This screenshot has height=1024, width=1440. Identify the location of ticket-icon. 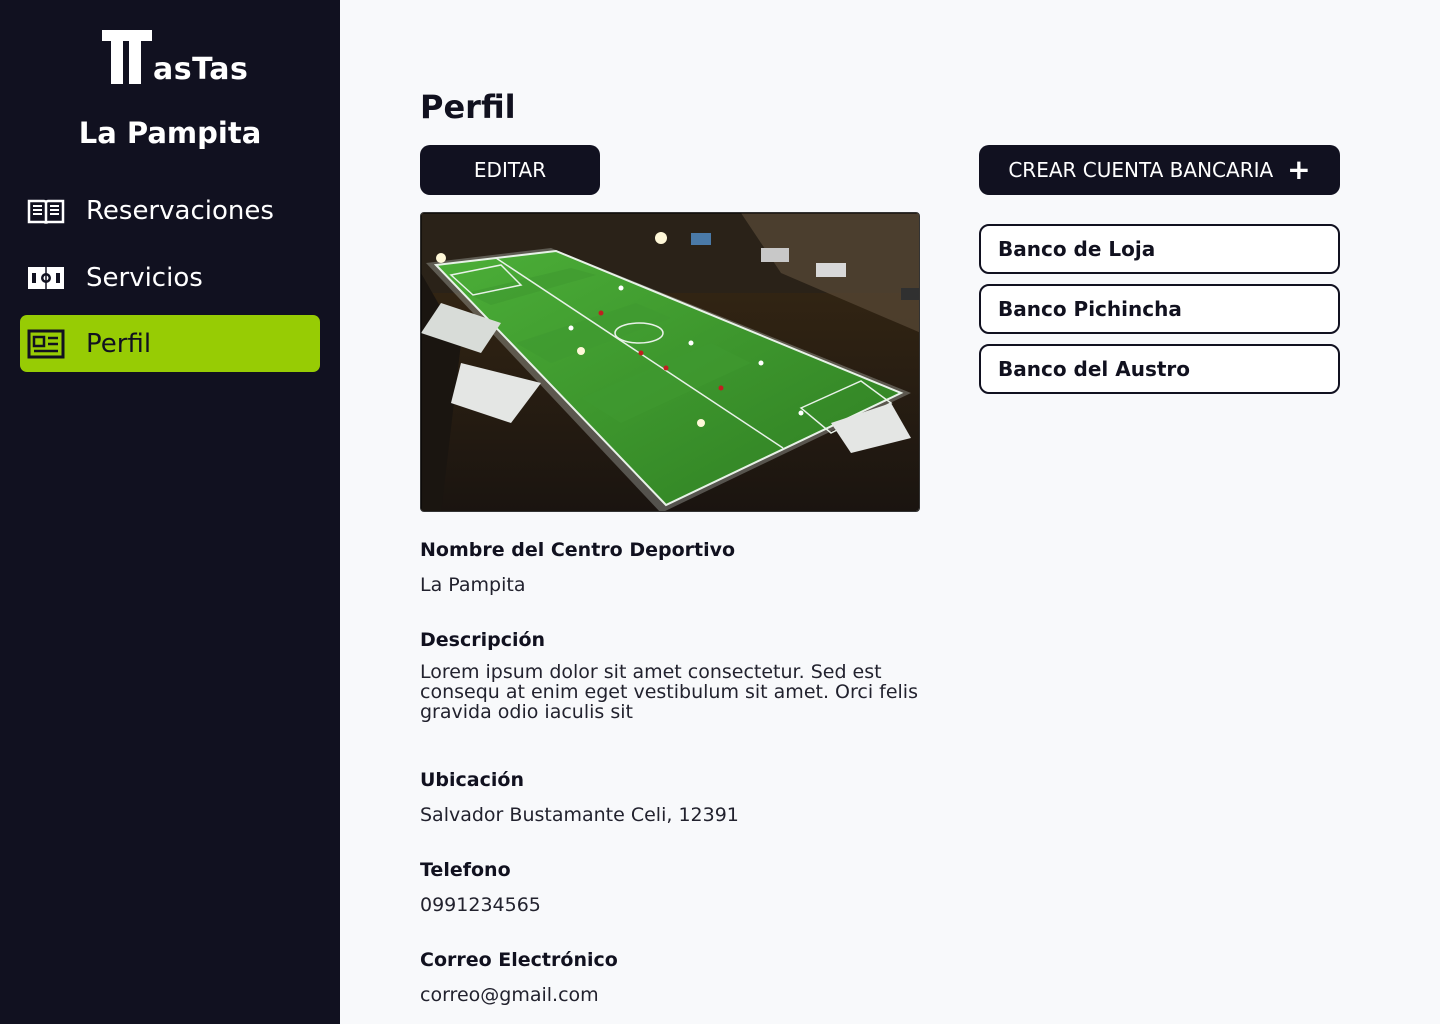
(46, 278).